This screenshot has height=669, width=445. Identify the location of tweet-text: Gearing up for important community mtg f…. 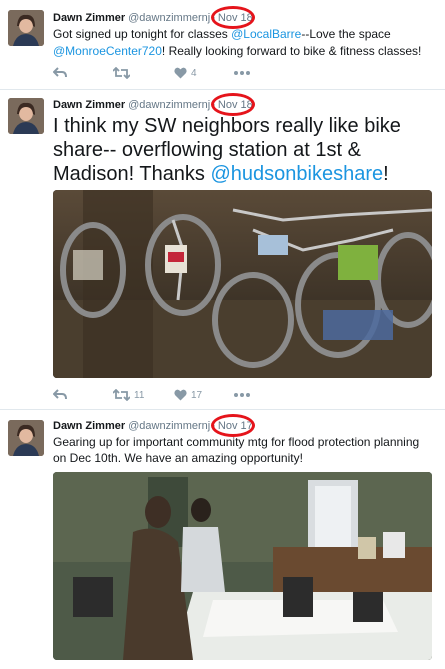
(244, 450).